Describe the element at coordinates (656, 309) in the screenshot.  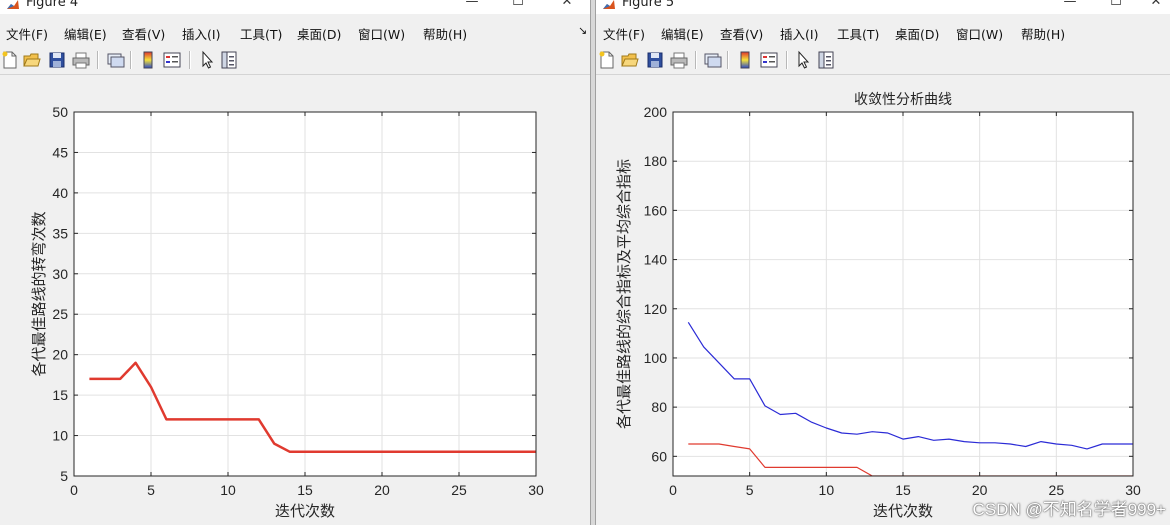
I see `y-tick-label: 120` at that location.